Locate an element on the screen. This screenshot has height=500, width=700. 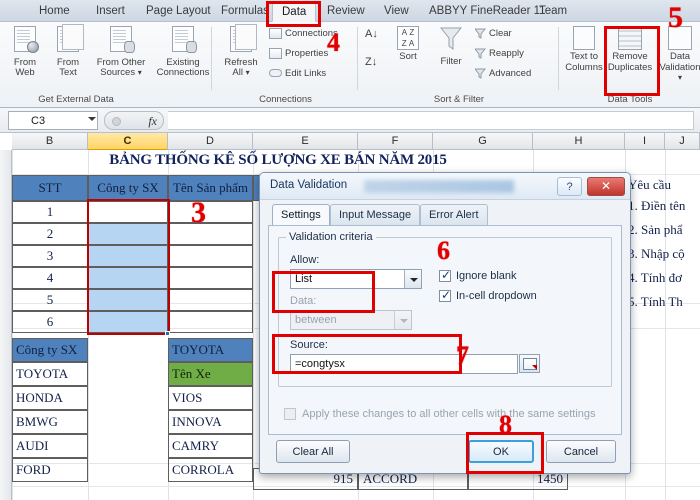
table-row: 2 is located at coordinates (50, 234).